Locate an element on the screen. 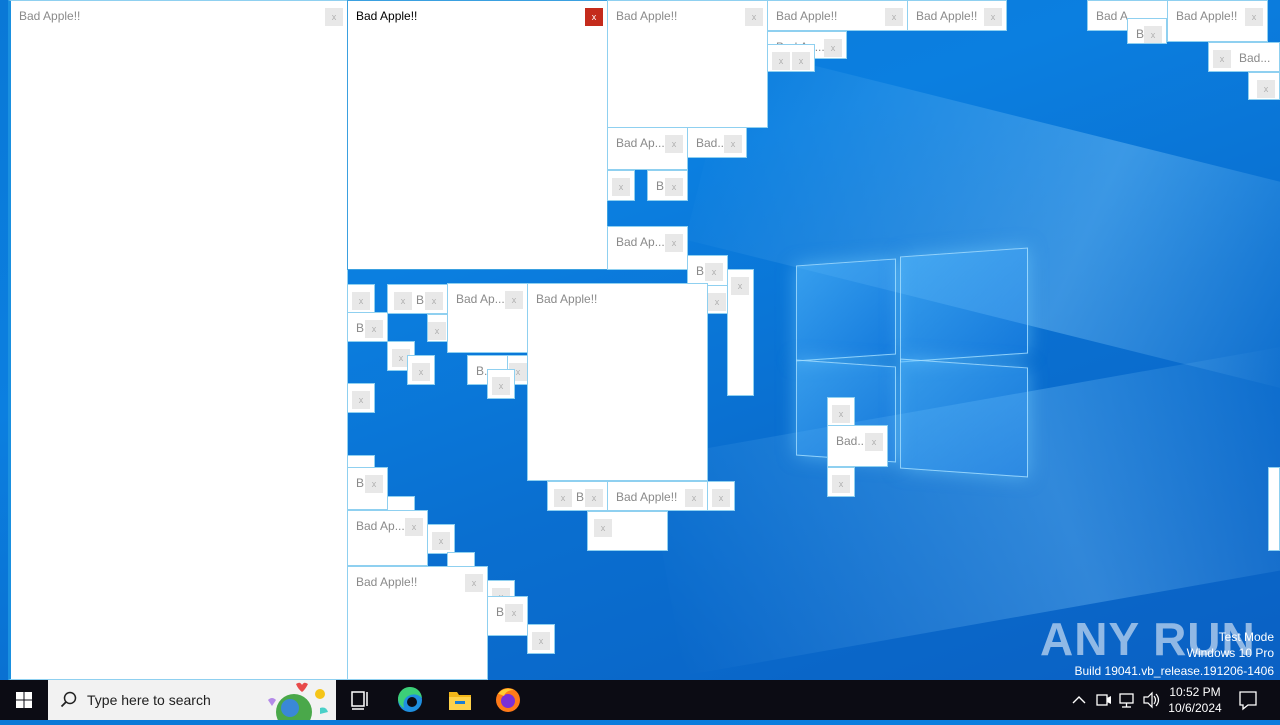  search-highlight-icon is located at coordinates (298, 701).